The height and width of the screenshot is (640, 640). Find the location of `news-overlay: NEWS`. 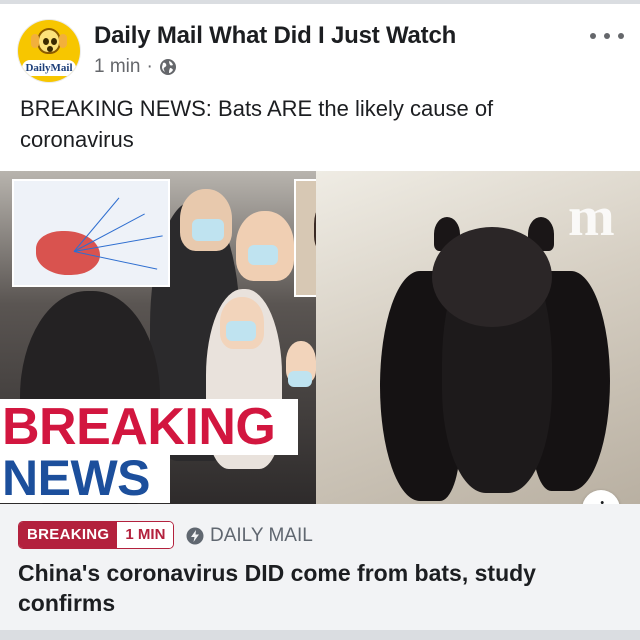

news-overlay: NEWS is located at coordinates (85, 478).